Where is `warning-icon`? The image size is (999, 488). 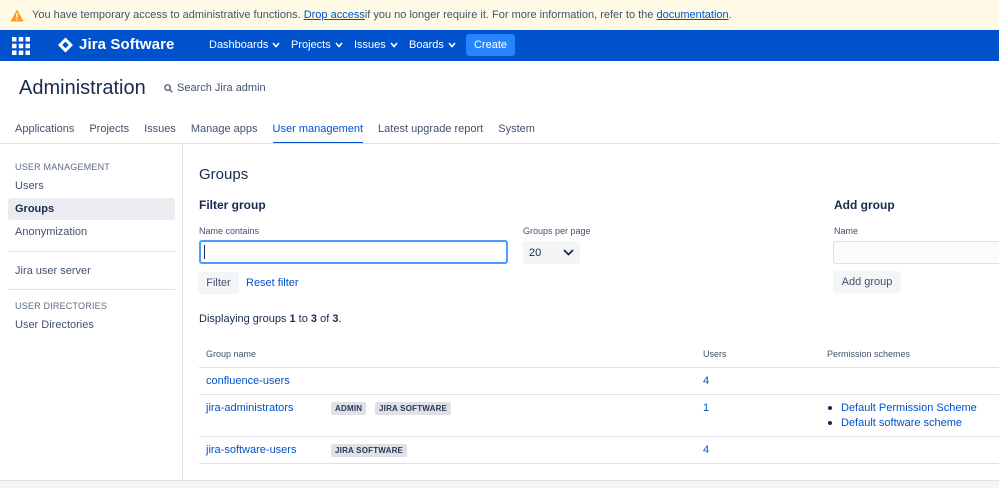 warning-icon is located at coordinates (17, 15).